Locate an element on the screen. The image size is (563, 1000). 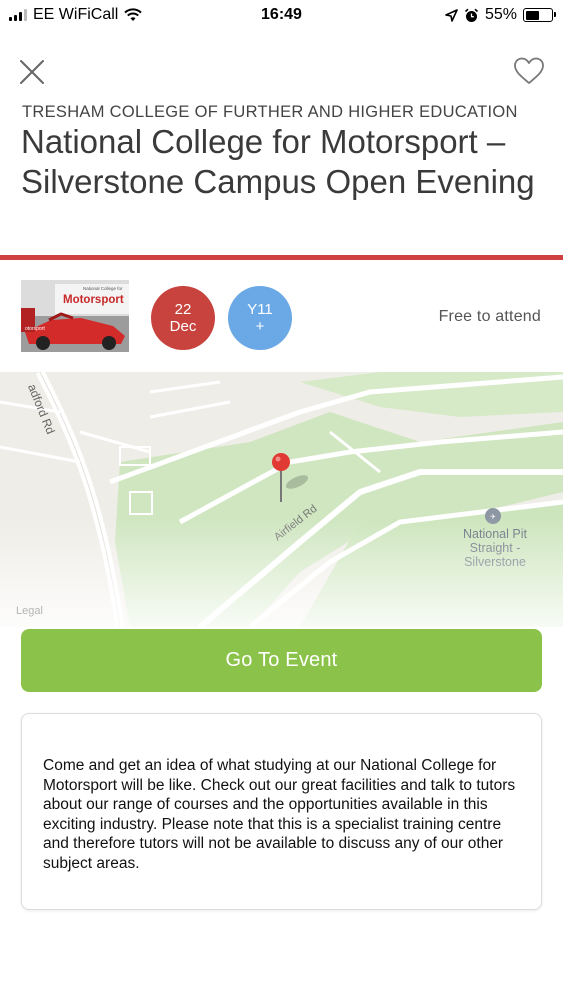
date-month: Dec is located at coordinates (183, 326).